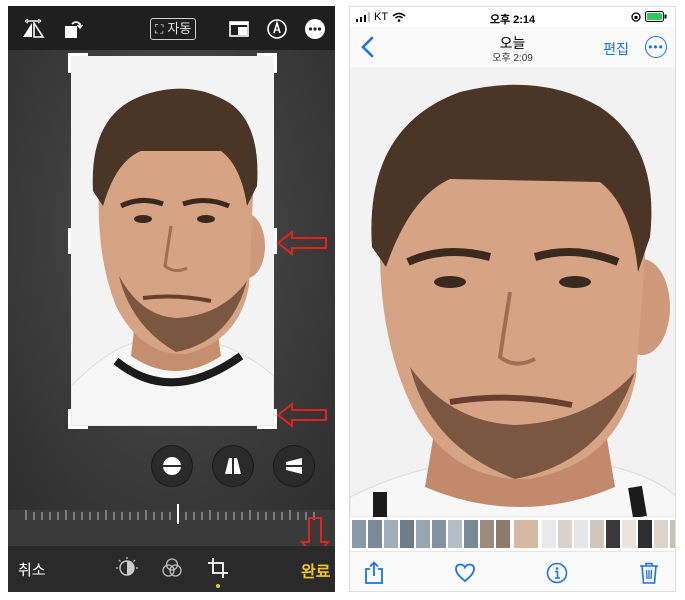  I want to click on crop-handle-left, so click(69, 241).